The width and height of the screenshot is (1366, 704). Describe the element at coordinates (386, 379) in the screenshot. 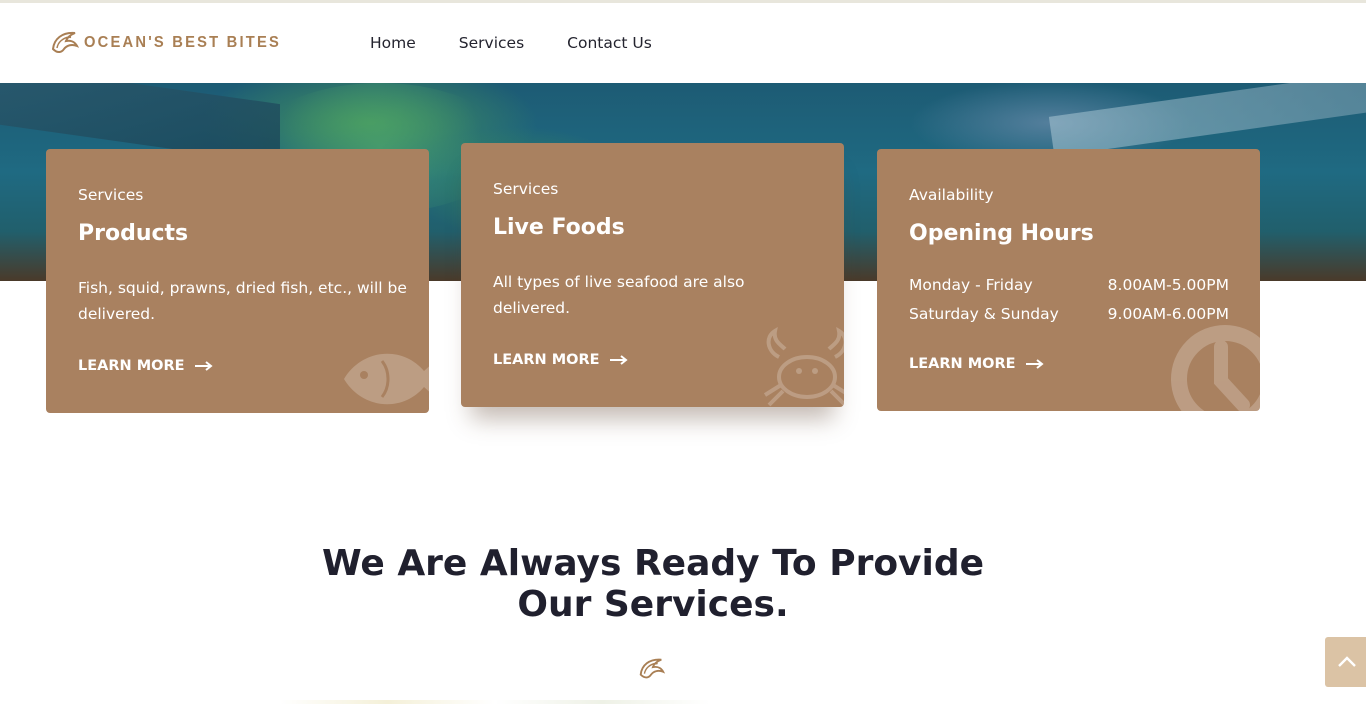

I see `fish-icon` at that location.